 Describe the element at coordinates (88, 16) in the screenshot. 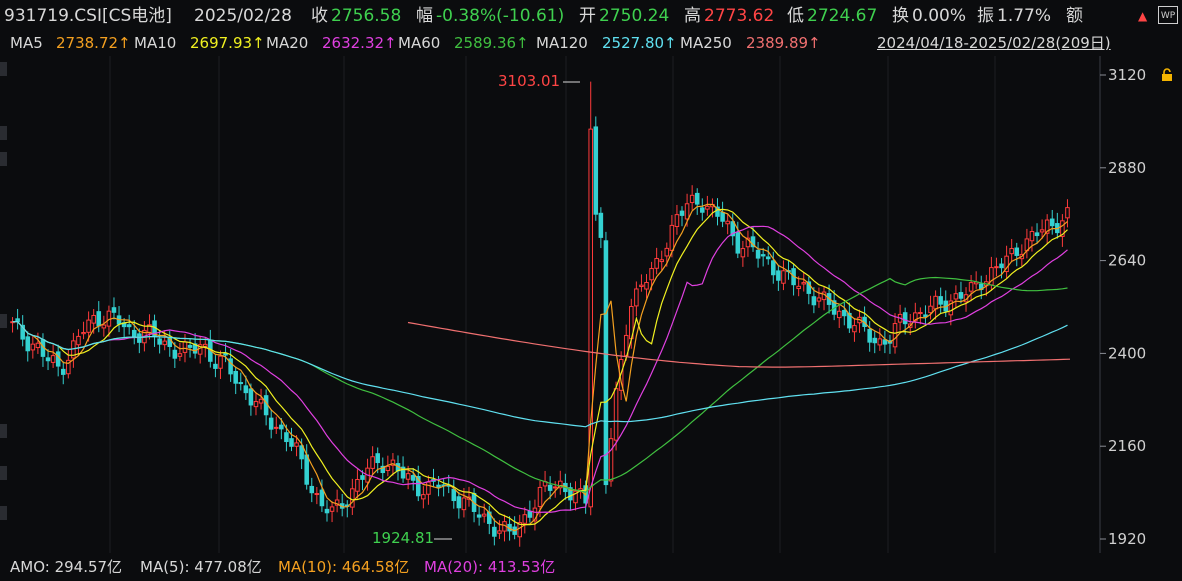

I see `symbol-title: 931719.CSI[CS电池]` at that location.